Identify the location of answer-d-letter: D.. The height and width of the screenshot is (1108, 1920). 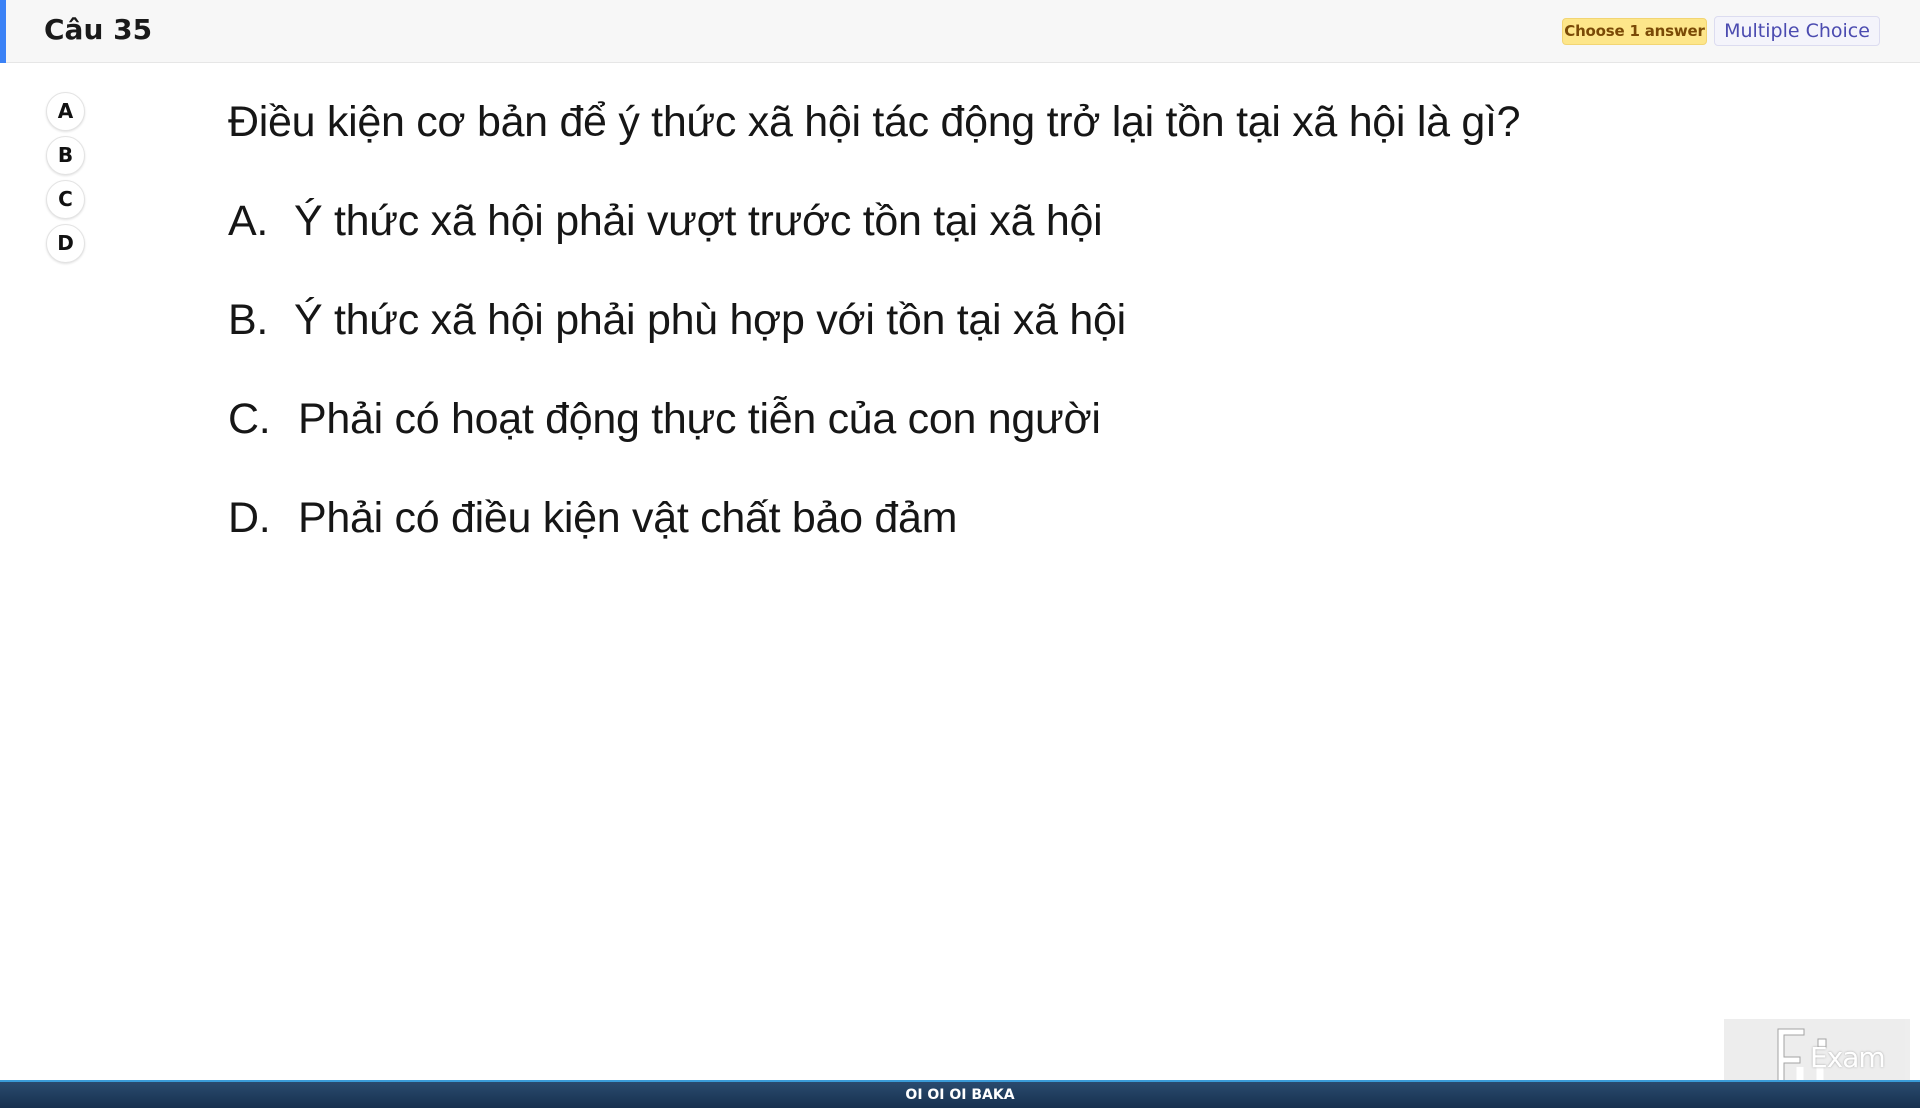
(249, 518).